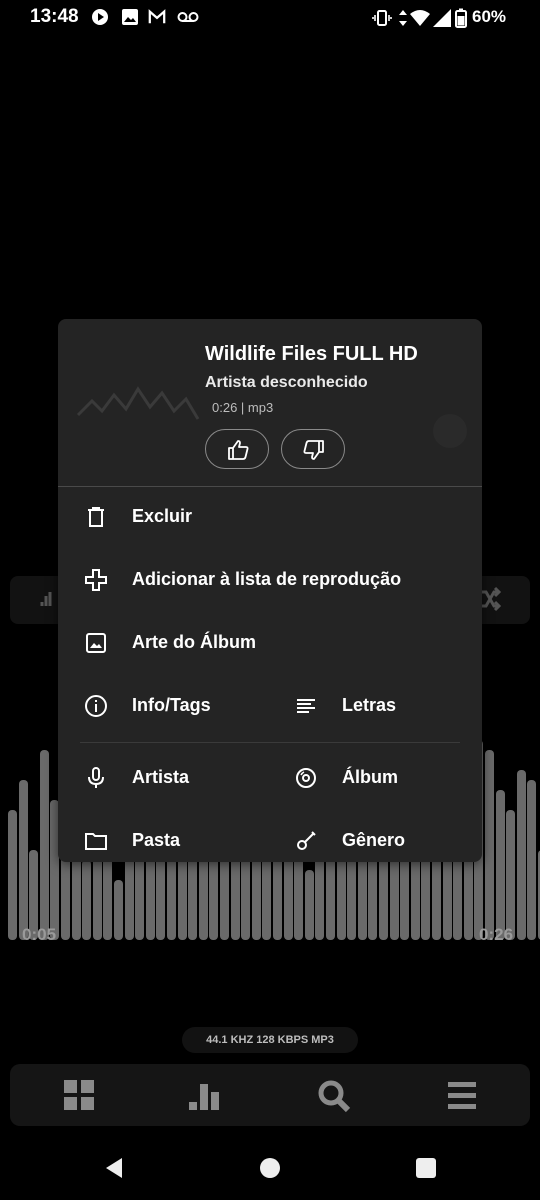 The height and width of the screenshot is (1200, 540). What do you see at coordinates (114, 1168) in the screenshot?
I see `back-icon` at bounding box center [114, 1168].